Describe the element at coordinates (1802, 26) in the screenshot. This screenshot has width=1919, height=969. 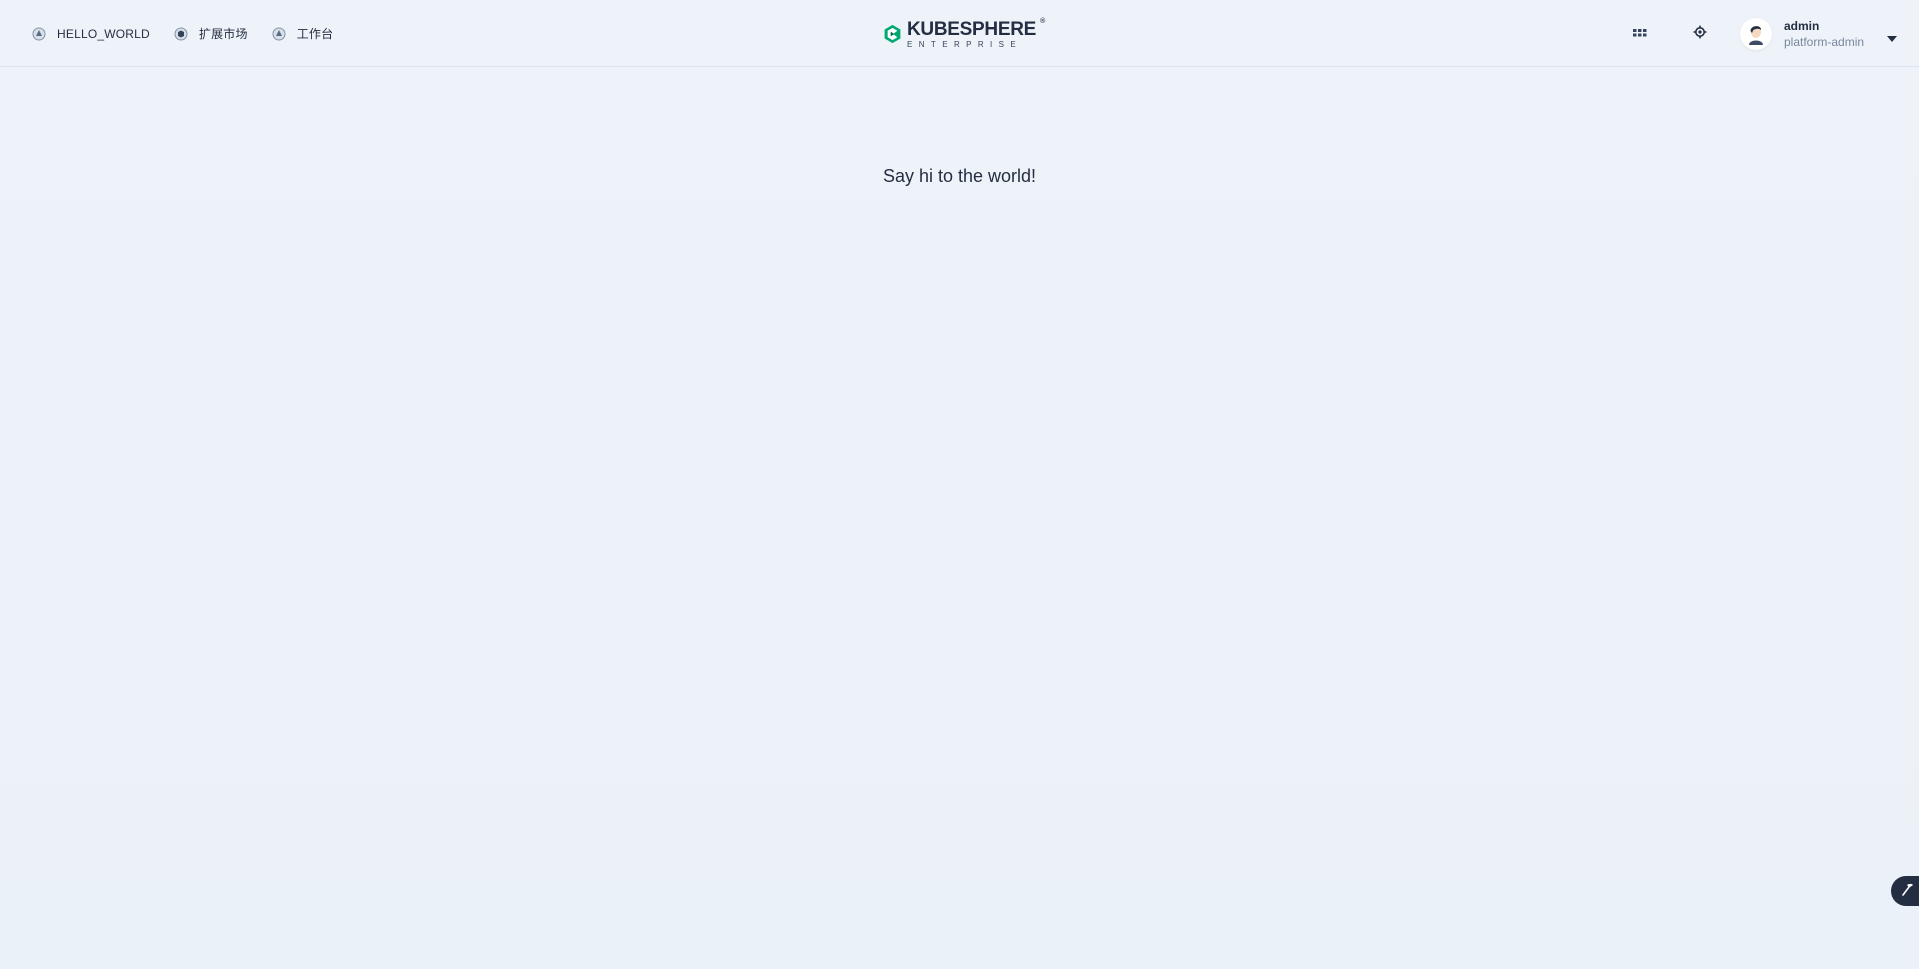
I see `user-name: admin` at that location.